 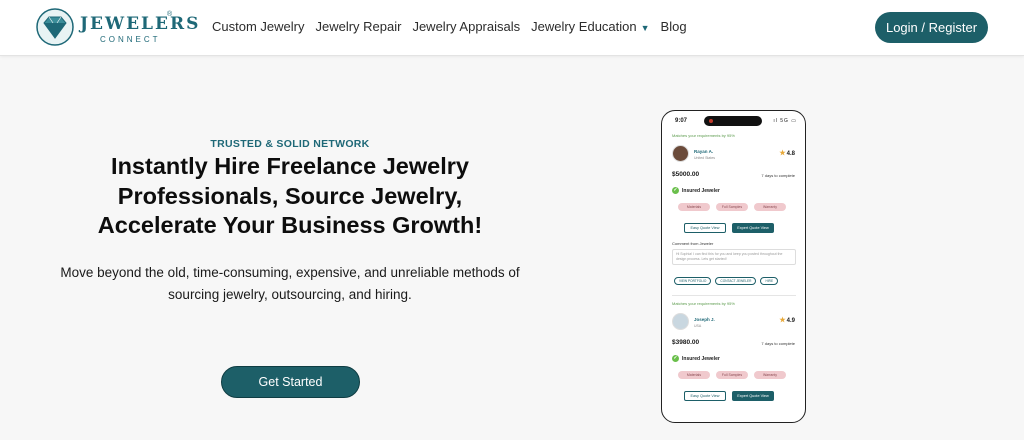 What do you see at coordinates (704, 319) in the screenshot?
I see `jeweler-name: Joseph J.` at bounding box center [704, 319].